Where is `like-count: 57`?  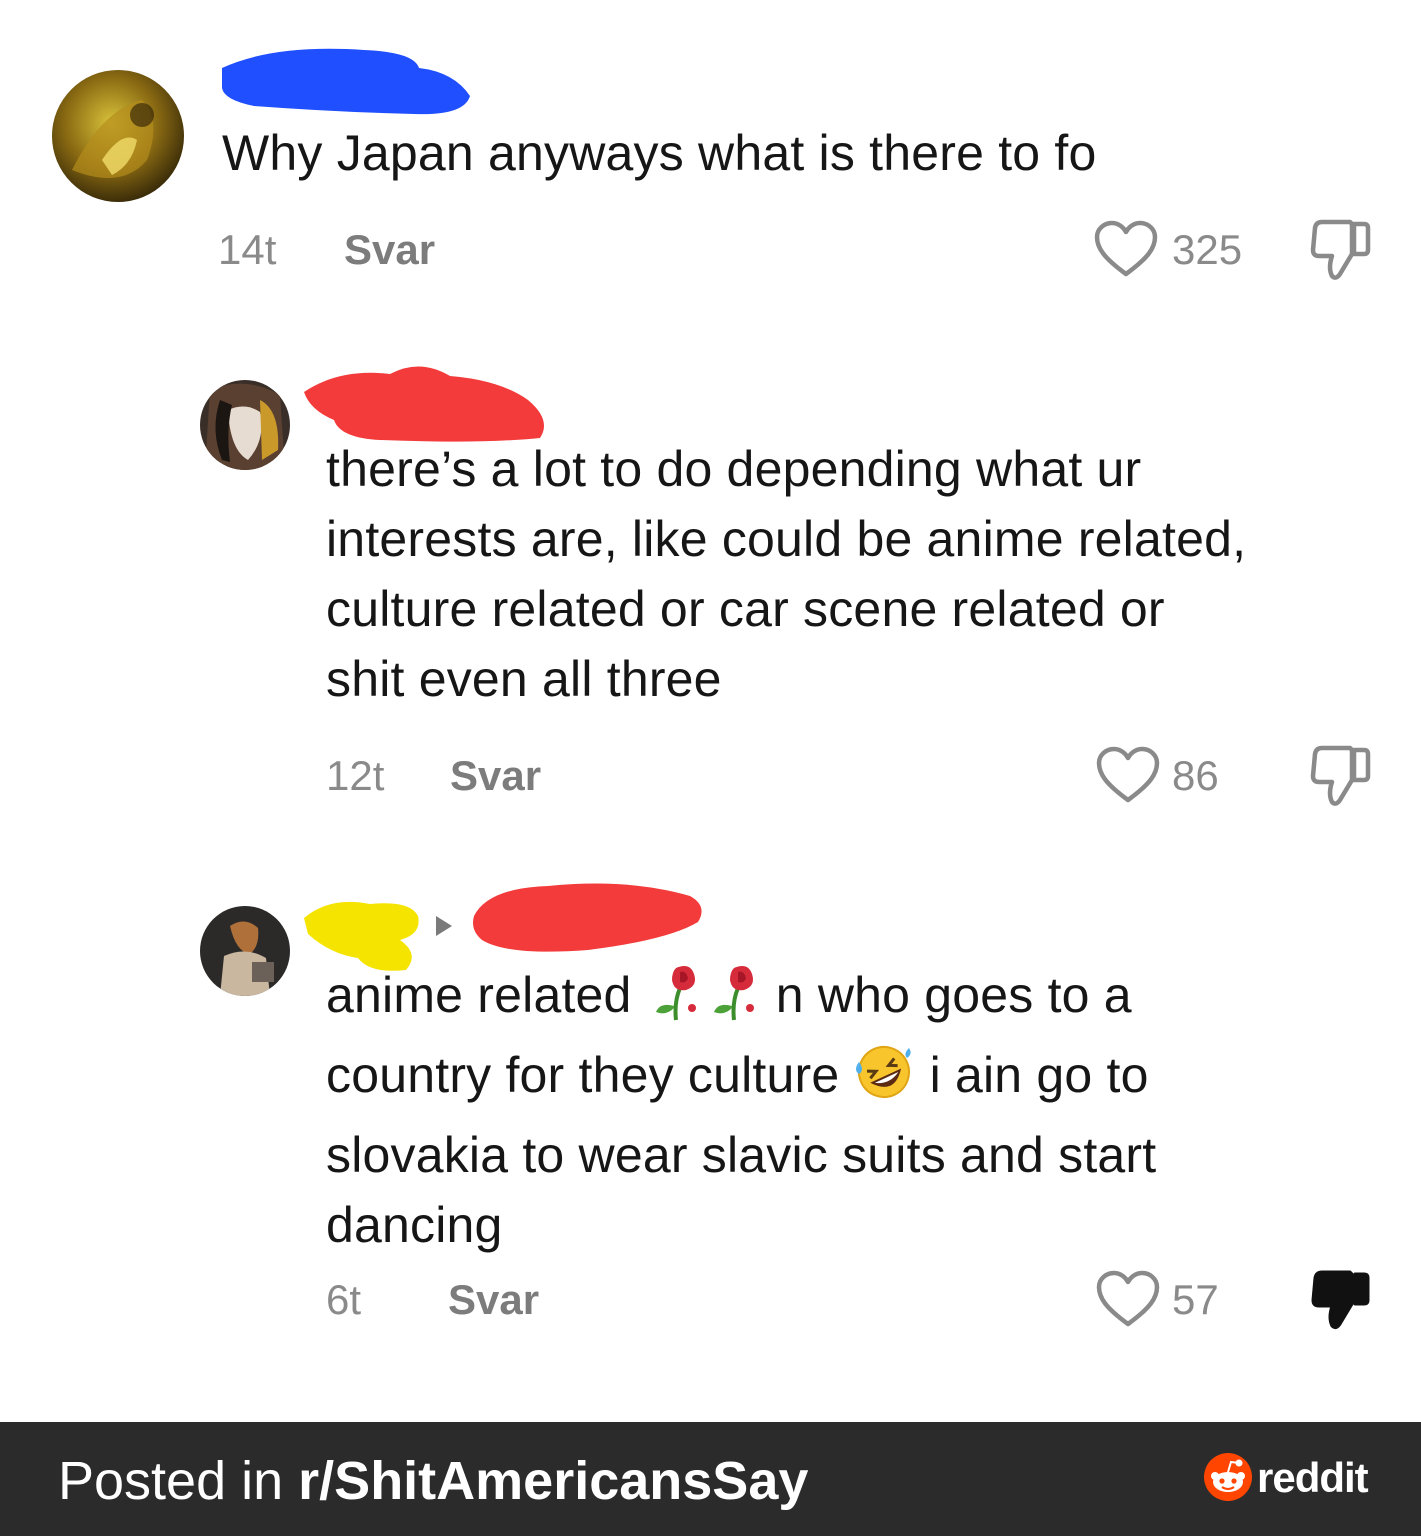 like-count: 57 is located at coordinates (1195, 1299).